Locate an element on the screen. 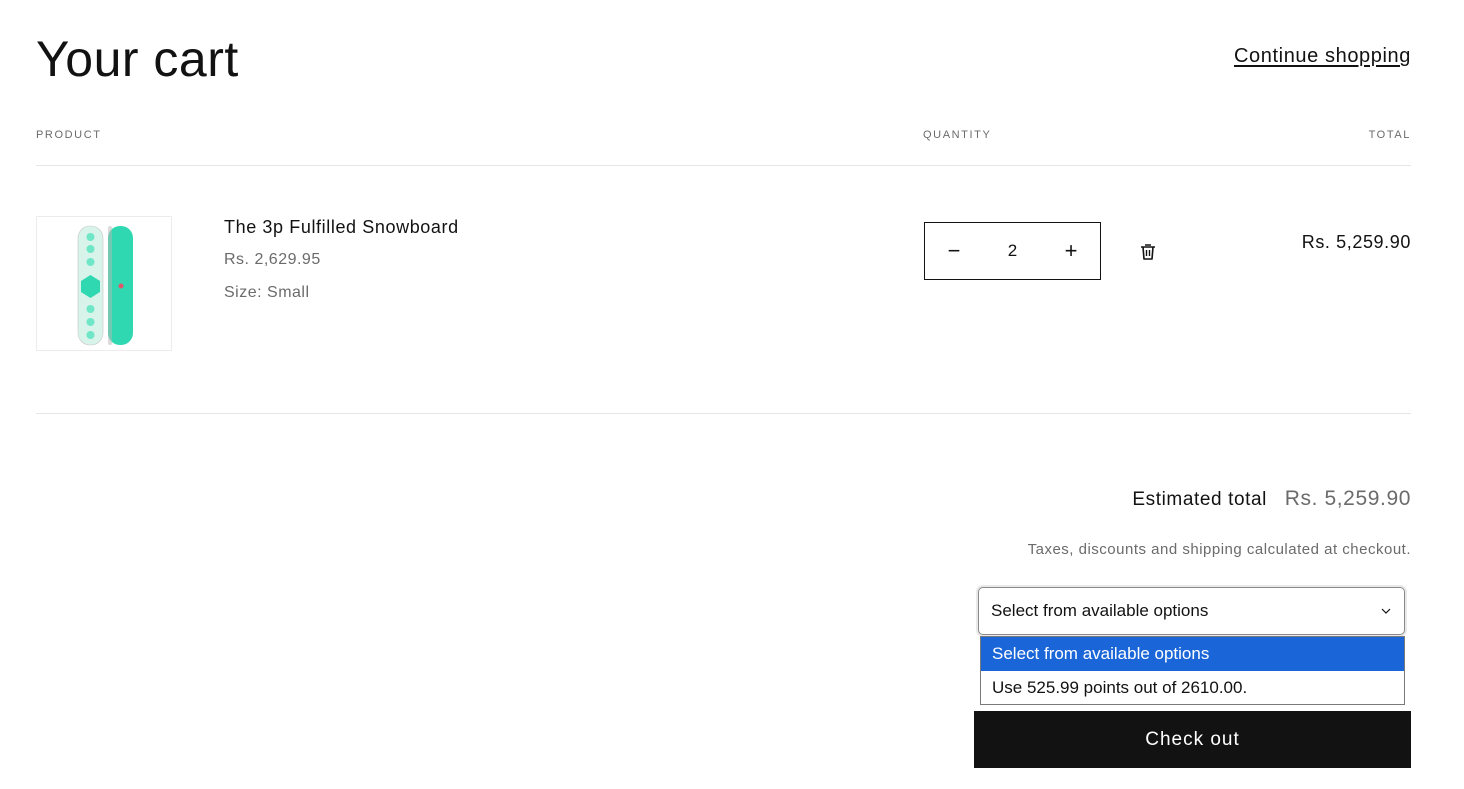 The image size is (1464, 789). points-select: Select from available options is located at coordinates (1191, 611).